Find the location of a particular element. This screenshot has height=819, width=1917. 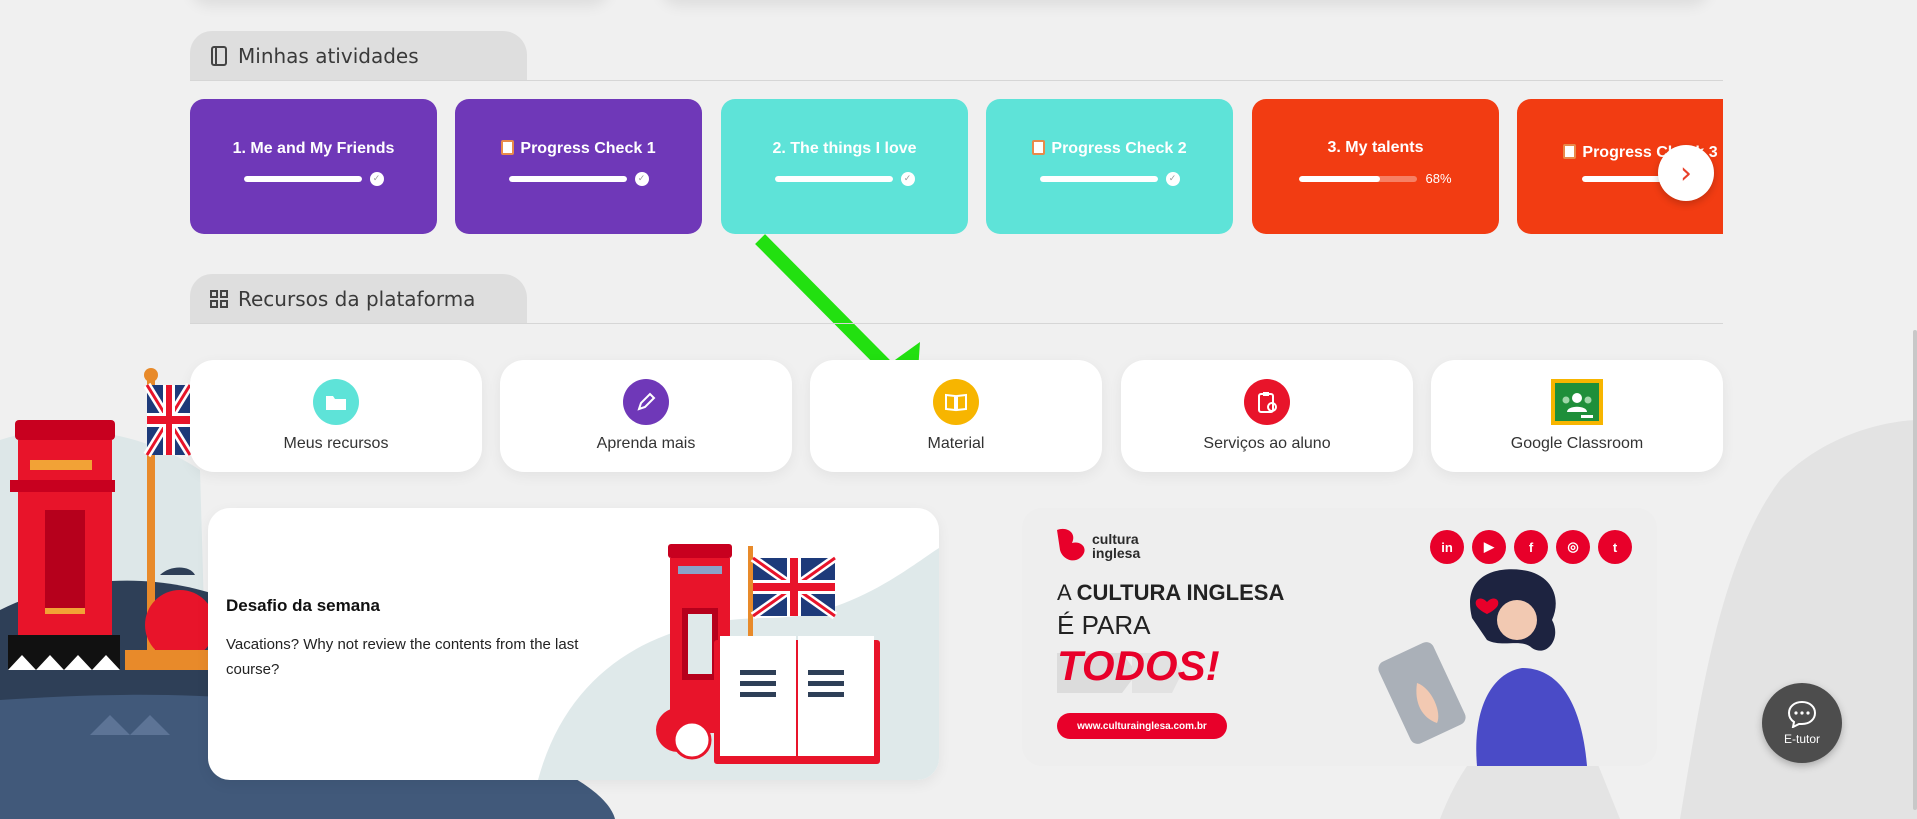

activity-label: 1. Me and My Friends is located at coordinates (313, 148).